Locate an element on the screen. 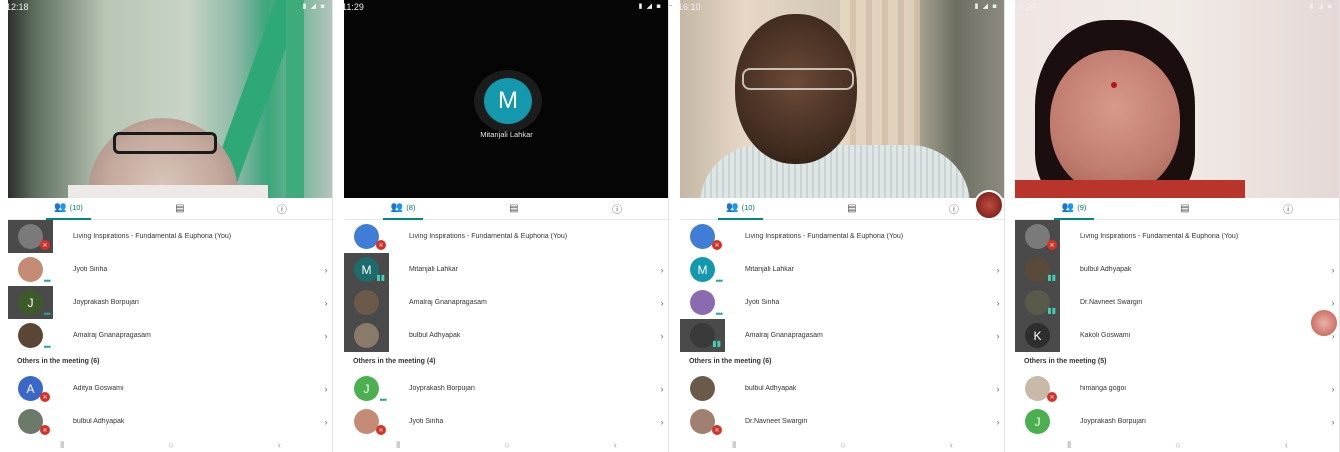 This screenshot has height=452, width=1340. participant-name: Dr.Navneet Swargiri is located at coordinates (1111, 302).